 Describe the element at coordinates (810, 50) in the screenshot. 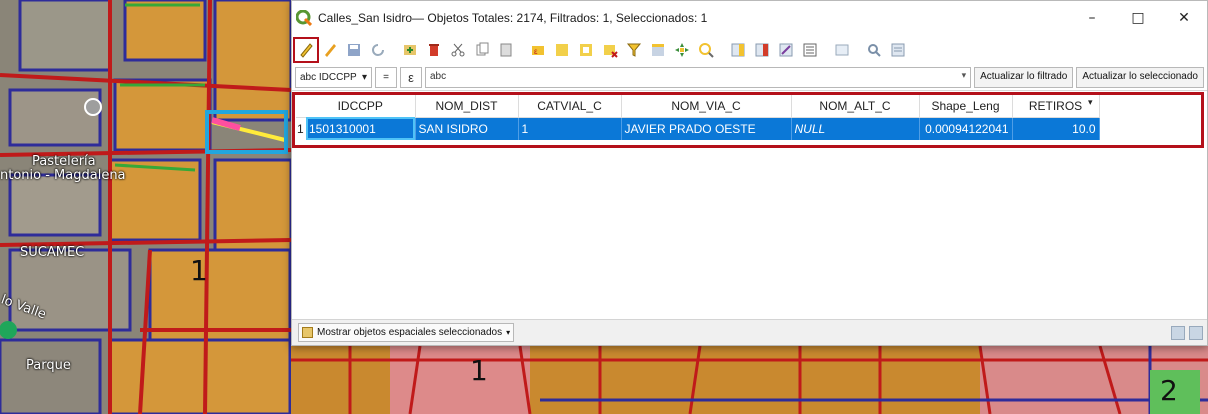

I see `conditional-format-icon` at that location.